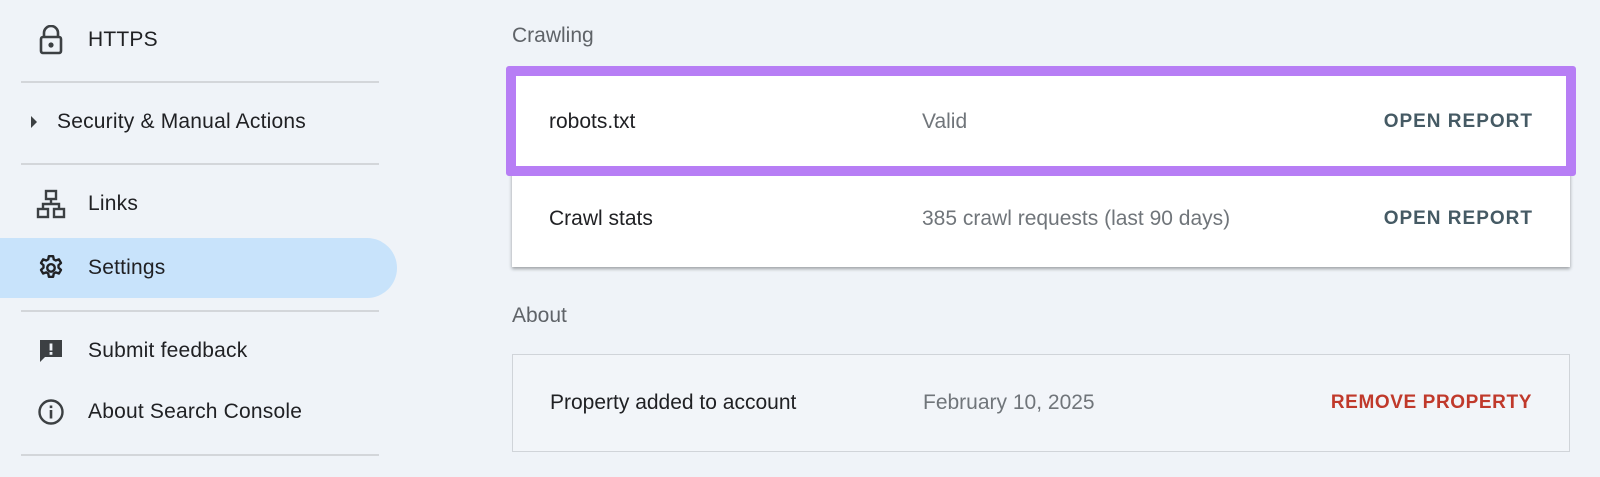 Image resolution: width=1600 pixels, height=477 pixels. What do you see at coordinates (51, 204) in the screenshot?
I see `links-icon` at bounding box center [51, 204].